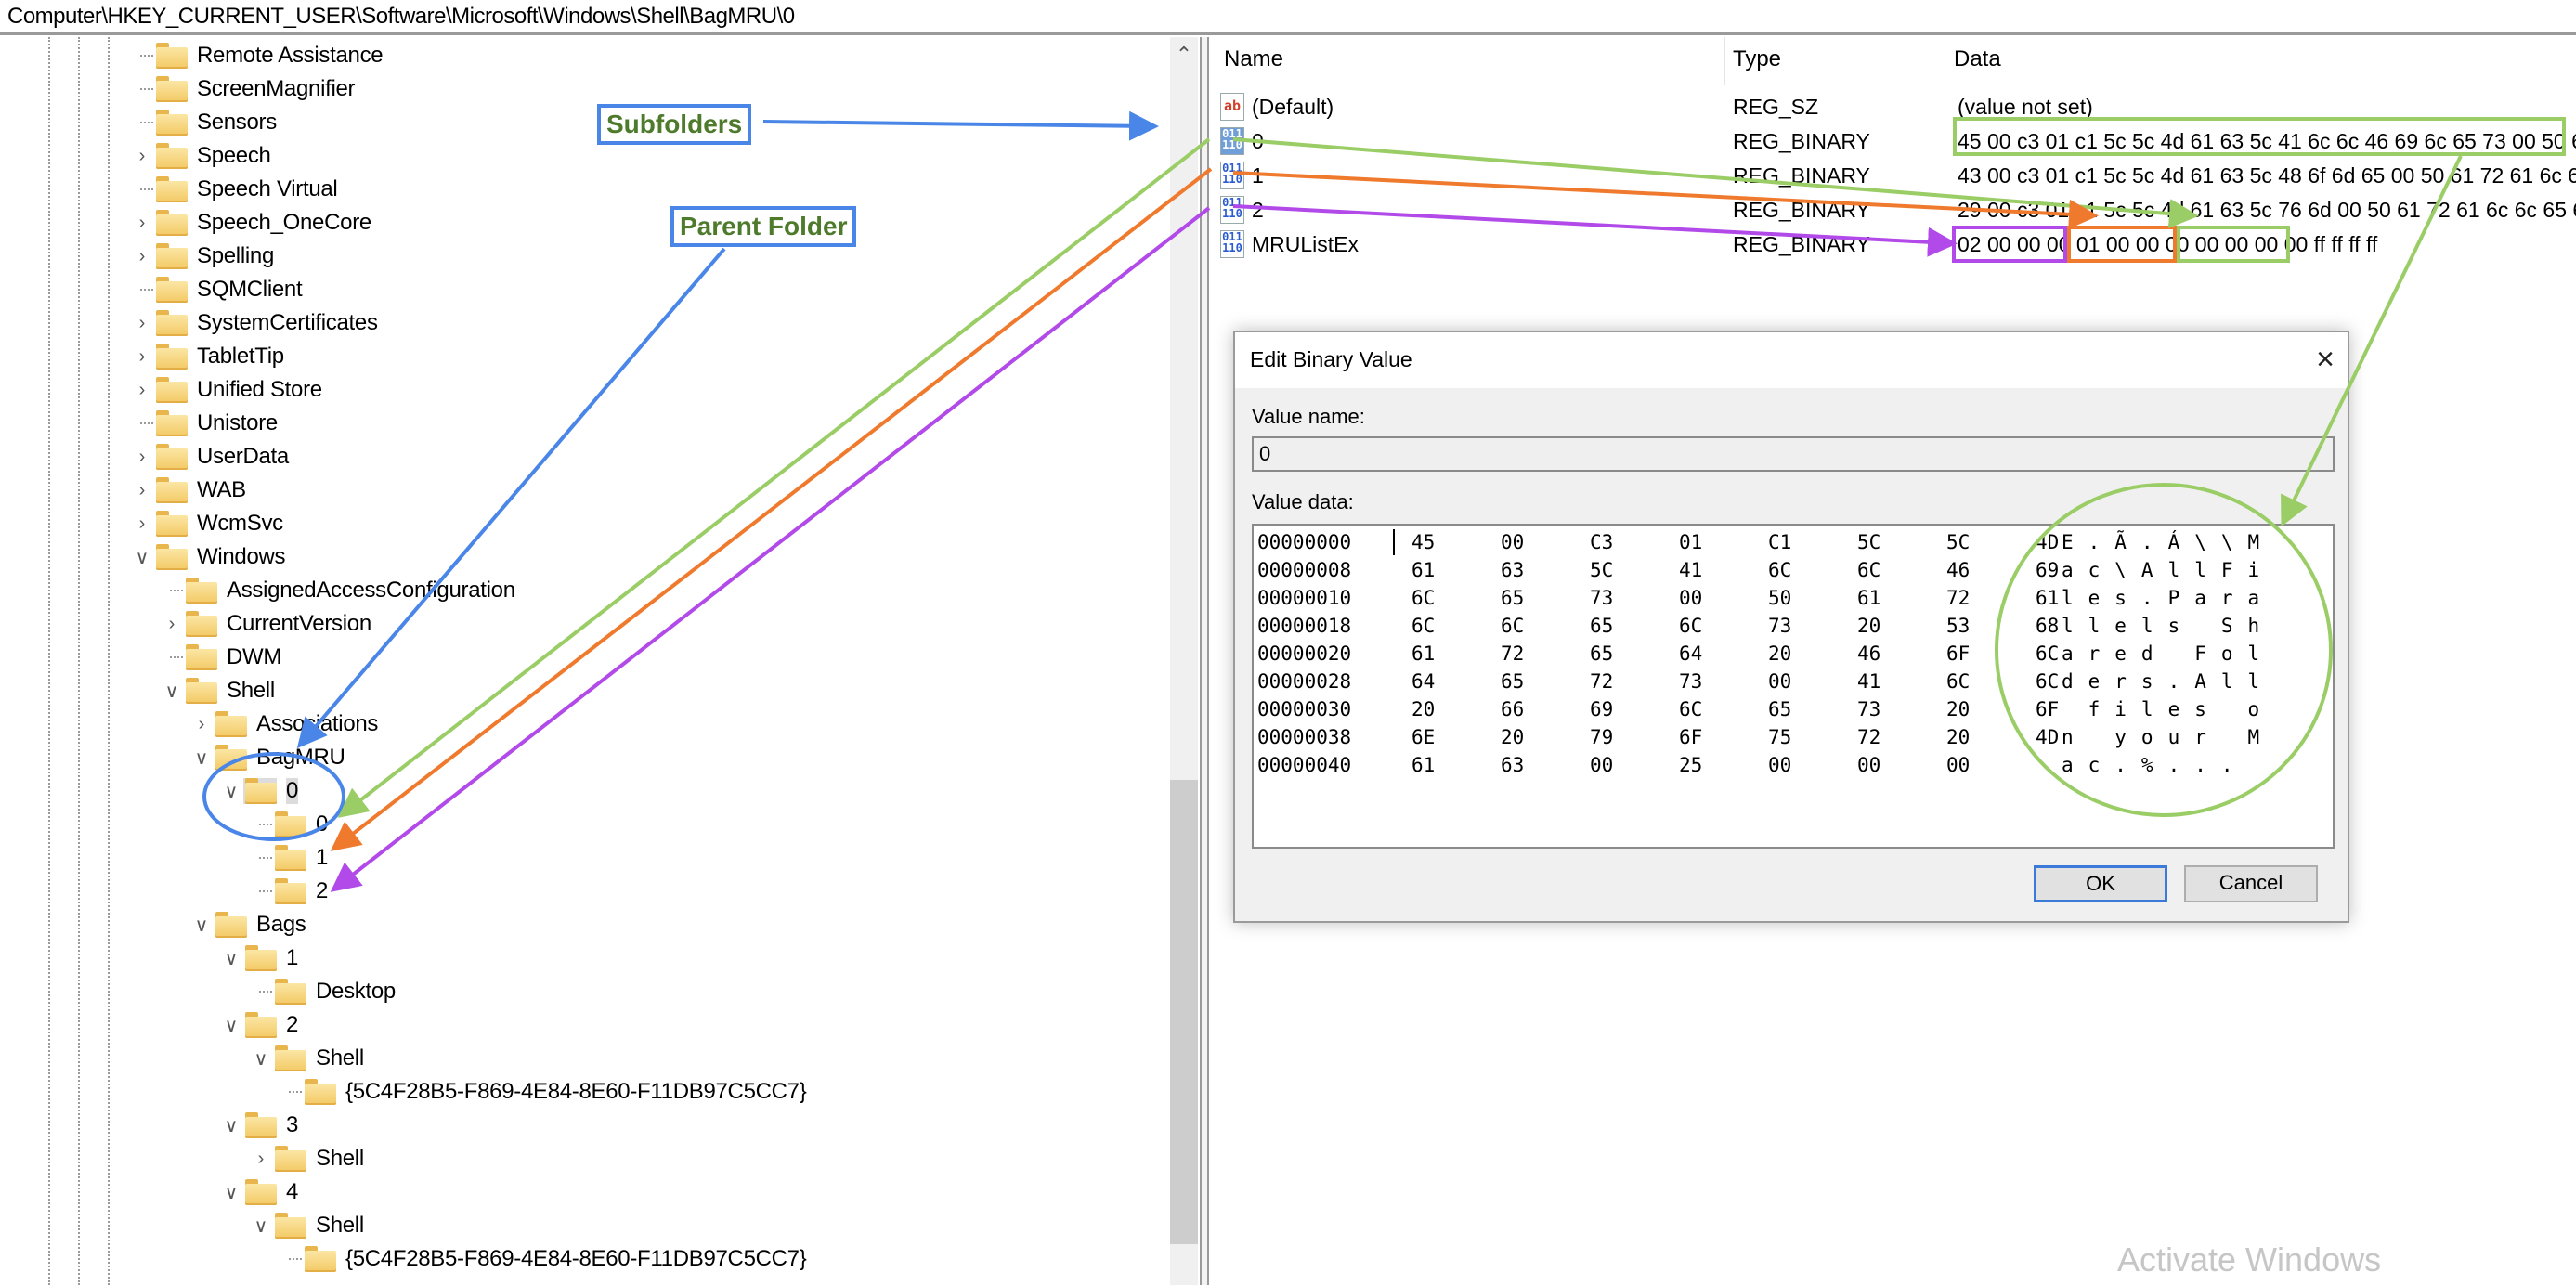  Describe the element at coordinates (1792, 360) in the screenshot. I see `dialog-title-bar: Edit Binary Value ×` at that location.